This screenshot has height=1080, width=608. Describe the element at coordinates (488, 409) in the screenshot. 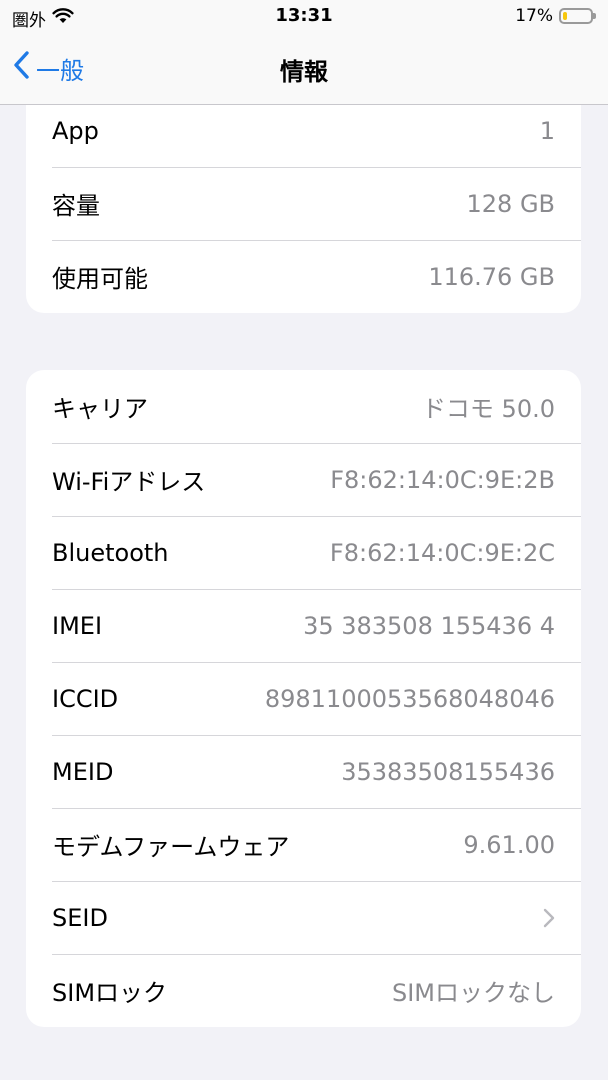

I see `row-value: ドコモ 50.0` at that location.